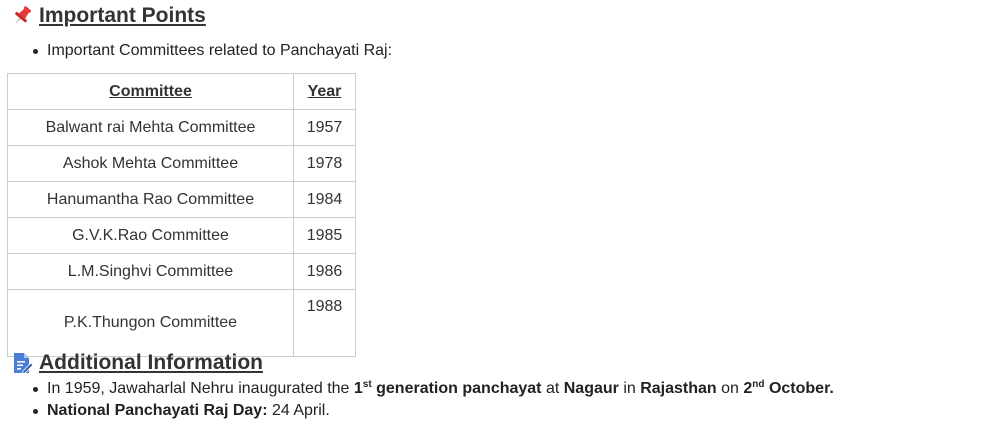  I want to click on document-edit-icon, so click(22, 363).